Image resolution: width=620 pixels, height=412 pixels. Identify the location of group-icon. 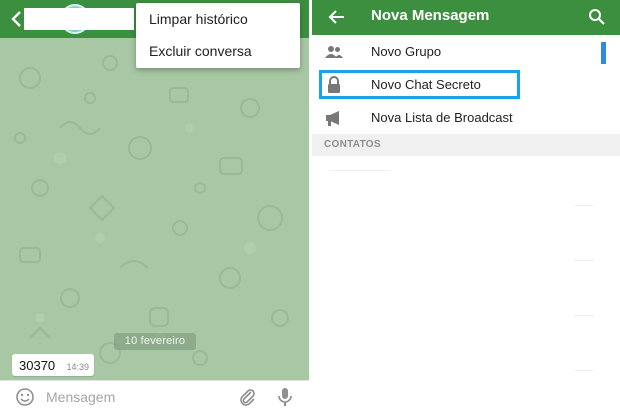
(334, 52).